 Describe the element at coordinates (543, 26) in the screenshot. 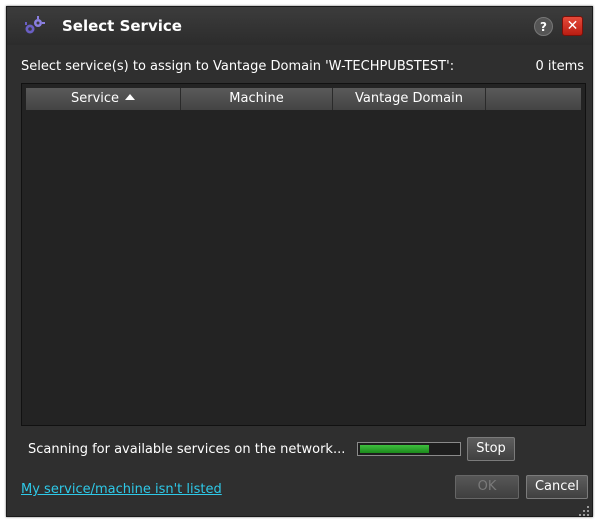

I see `help-icon: ?` at that location.